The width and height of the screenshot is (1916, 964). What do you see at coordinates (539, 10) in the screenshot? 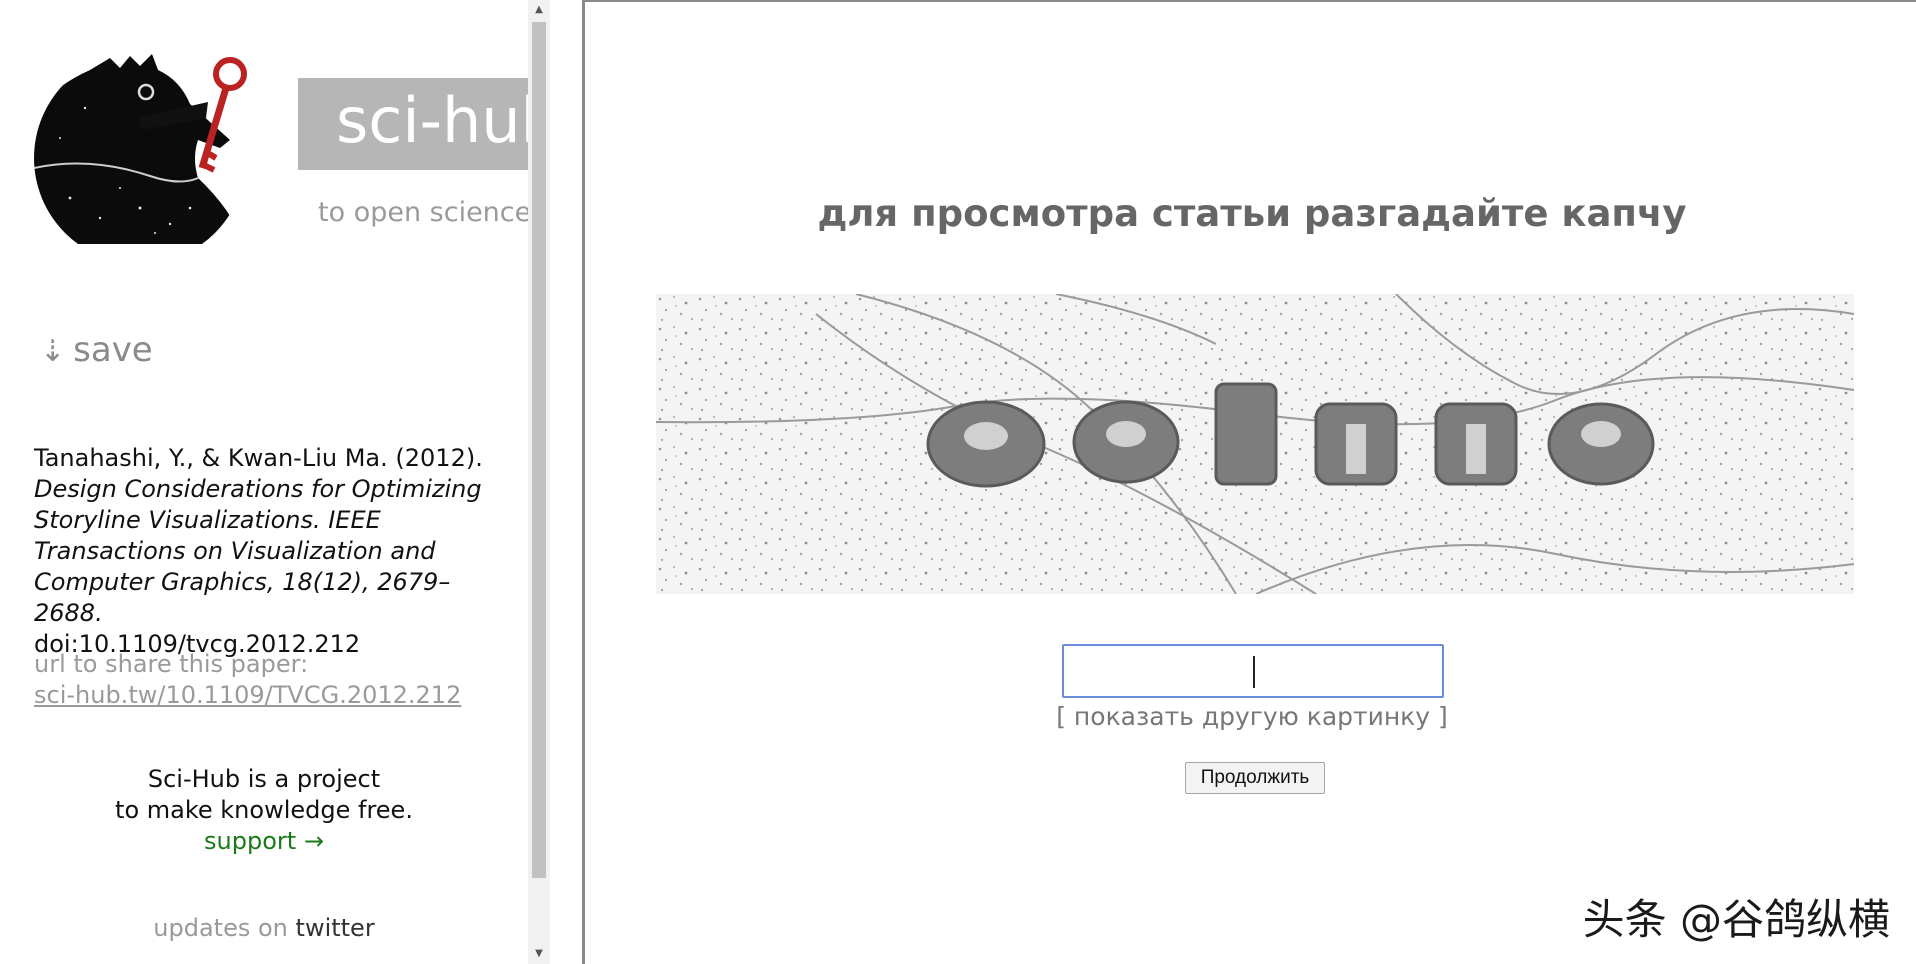
I see `scroll-up-icon: ▲` at bounding box center [539, 10].